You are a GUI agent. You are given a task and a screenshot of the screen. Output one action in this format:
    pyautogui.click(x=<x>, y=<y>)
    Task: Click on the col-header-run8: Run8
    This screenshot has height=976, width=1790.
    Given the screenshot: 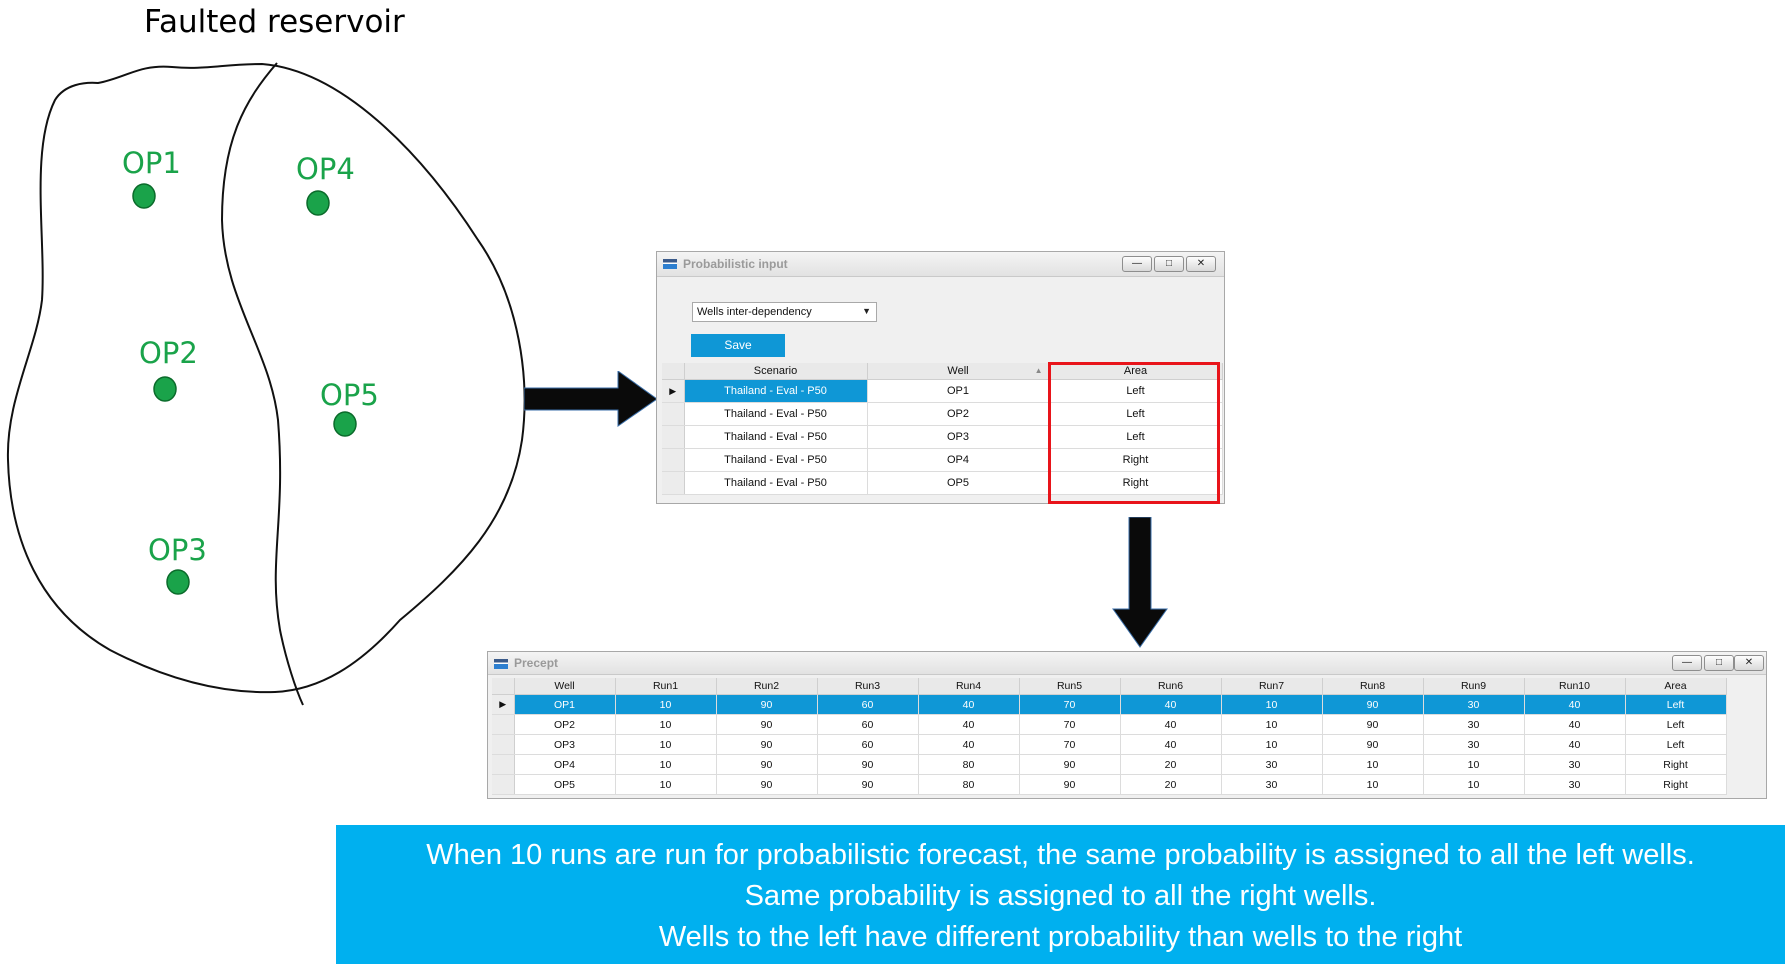 What is the action you would take?
    pyautogui.click(x=1373, y=686)
    